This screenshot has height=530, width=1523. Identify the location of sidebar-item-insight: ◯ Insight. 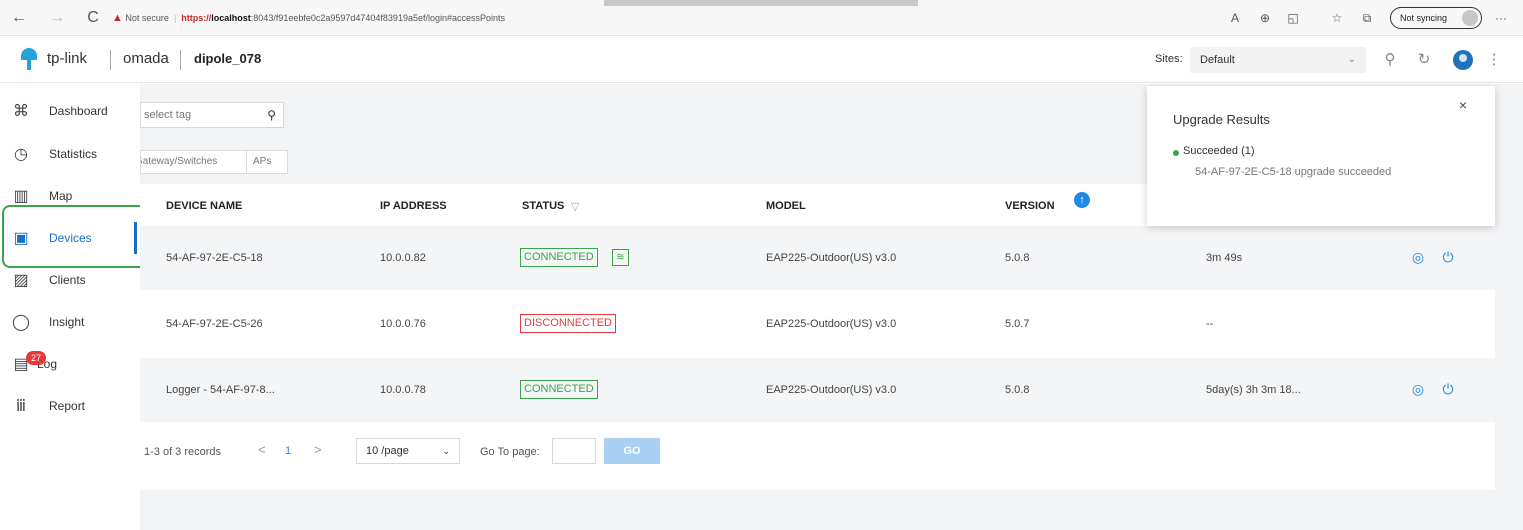
(70, 323).